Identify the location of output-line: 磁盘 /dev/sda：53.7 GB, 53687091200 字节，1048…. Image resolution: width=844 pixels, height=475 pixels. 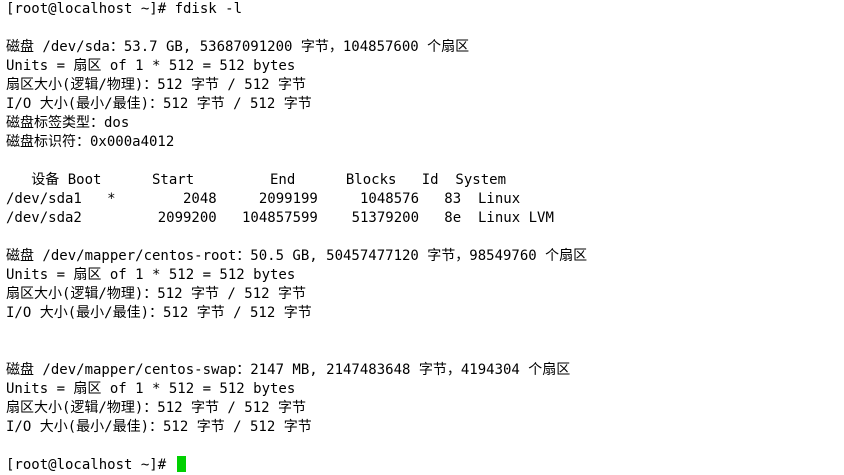
(238, 47).